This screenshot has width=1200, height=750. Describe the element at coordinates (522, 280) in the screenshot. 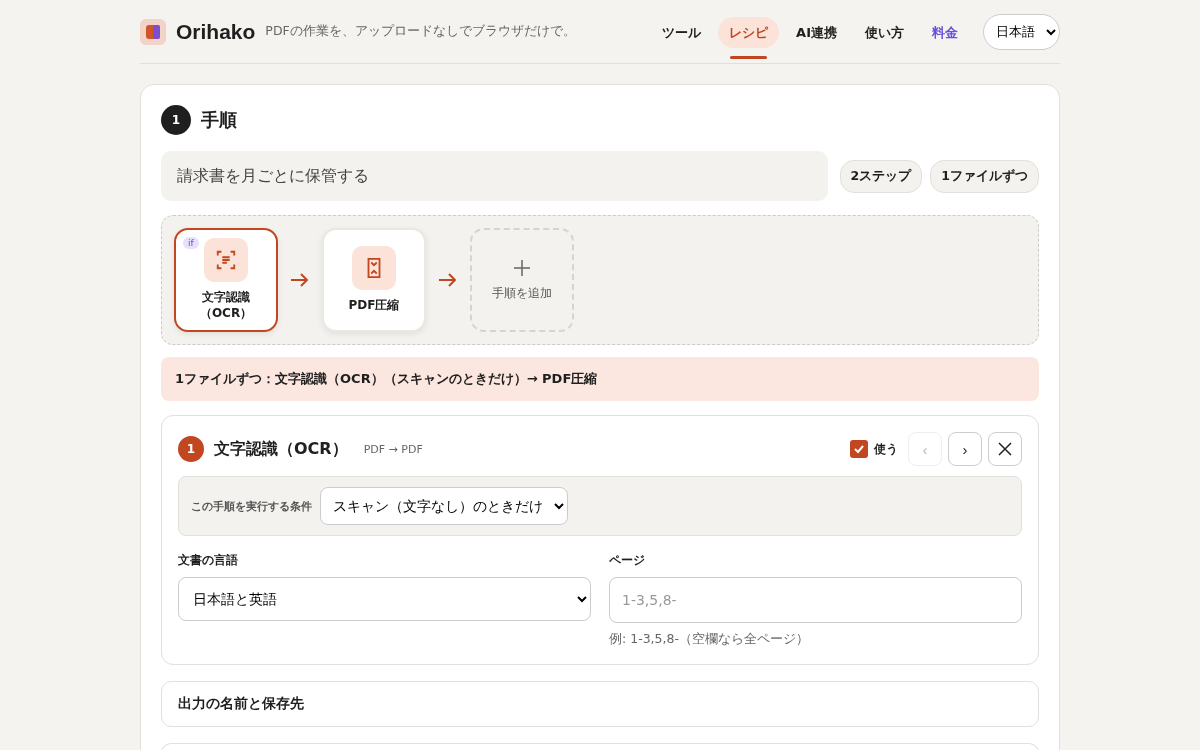

I see `add-step-button: 手順を追加` at that location.